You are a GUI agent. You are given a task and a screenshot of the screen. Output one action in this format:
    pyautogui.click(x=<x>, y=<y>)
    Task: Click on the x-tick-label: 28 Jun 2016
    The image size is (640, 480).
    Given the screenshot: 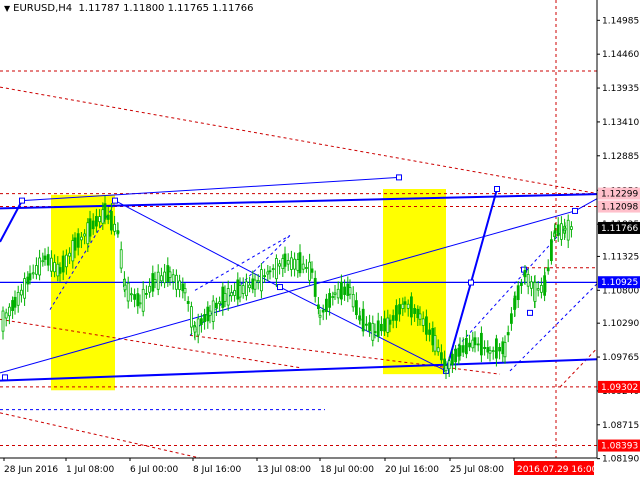 What is the action you would take?
    pyautogui.click(x=31, y=470)
    